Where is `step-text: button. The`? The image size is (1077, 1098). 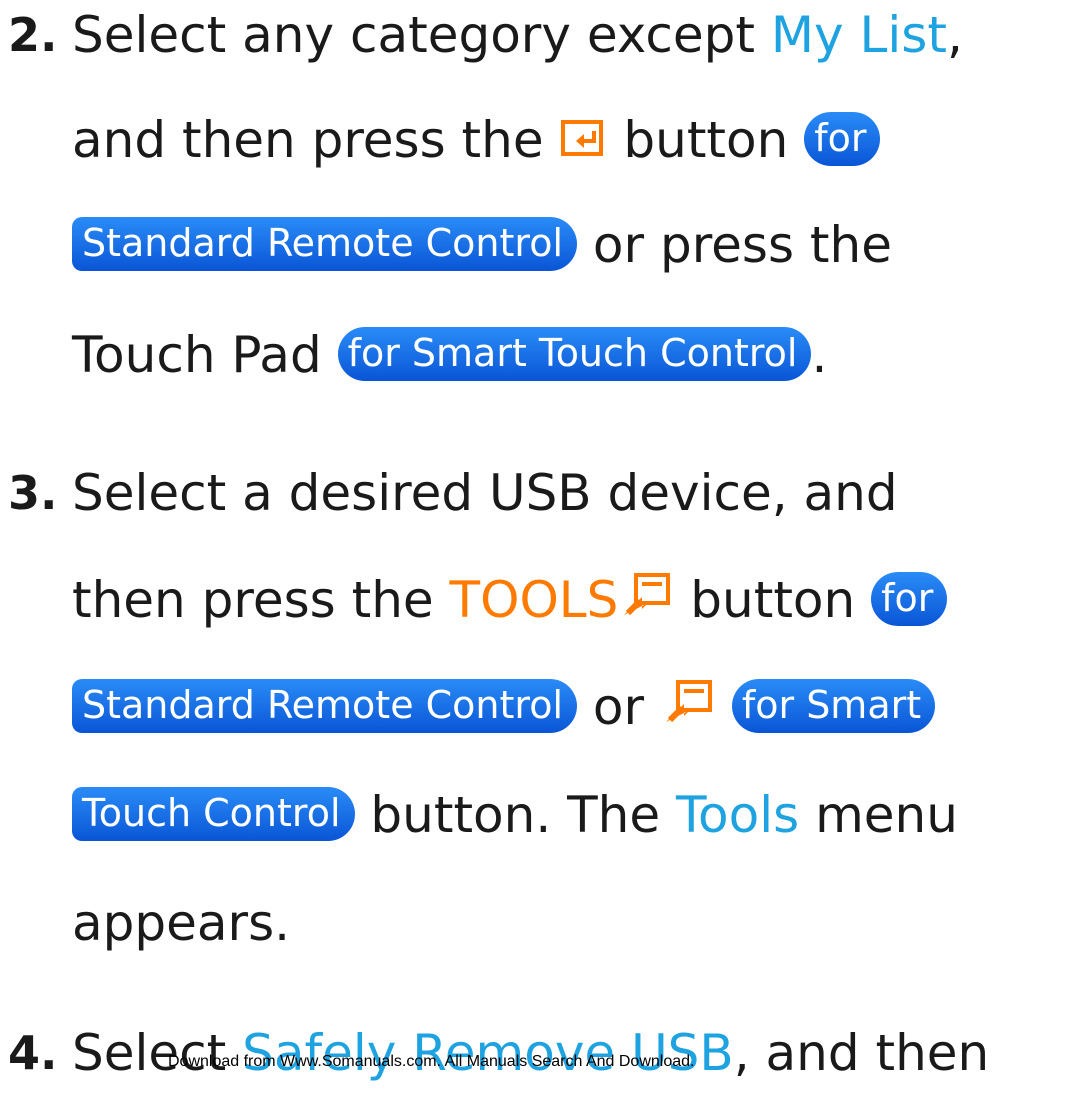
step-text: button. The is located at coordinates (515, 815).